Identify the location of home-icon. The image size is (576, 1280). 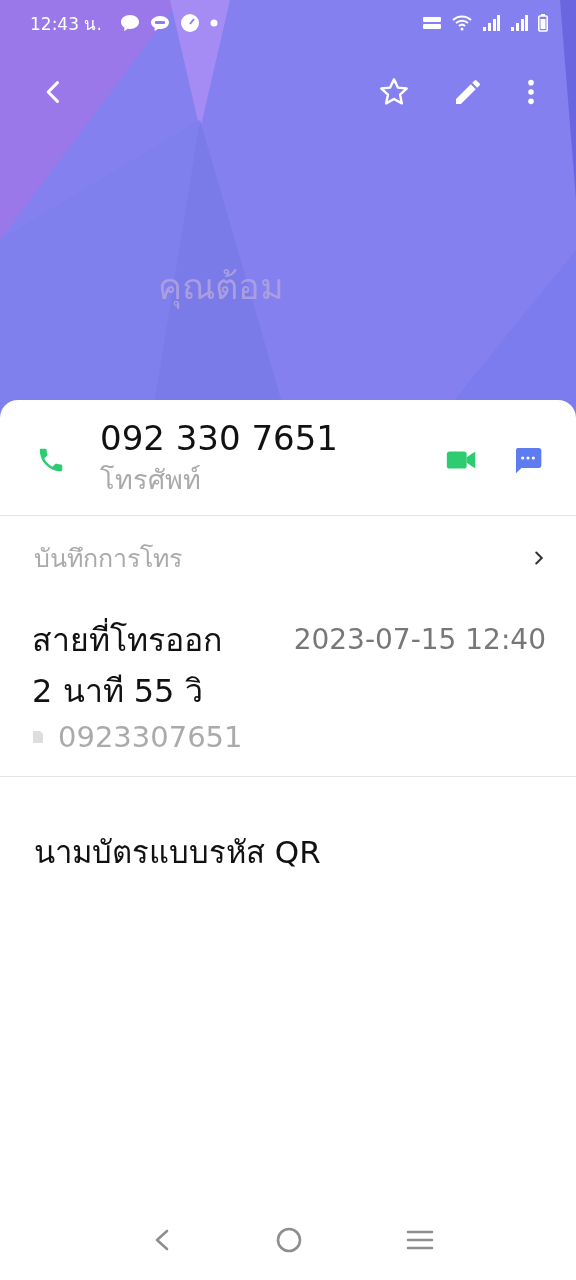
(289, 1240).